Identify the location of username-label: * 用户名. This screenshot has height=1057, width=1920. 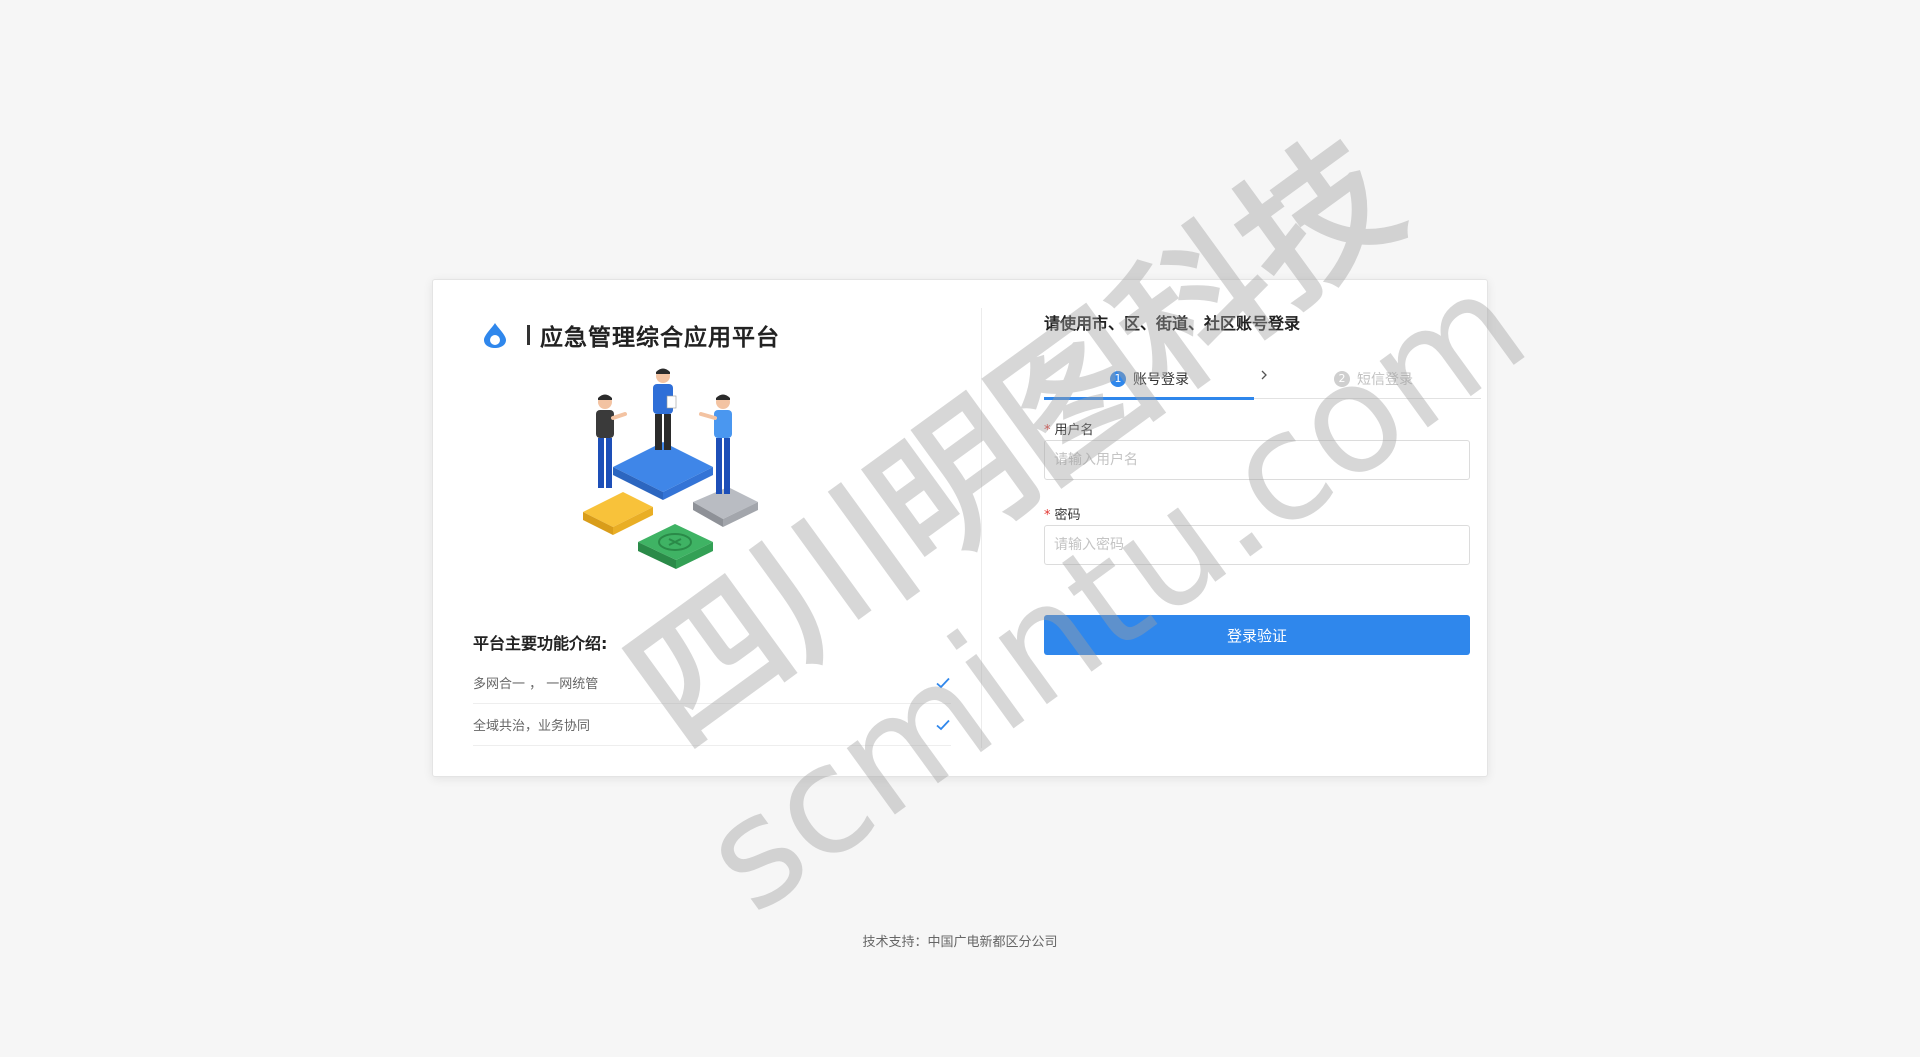
(1069, 428).